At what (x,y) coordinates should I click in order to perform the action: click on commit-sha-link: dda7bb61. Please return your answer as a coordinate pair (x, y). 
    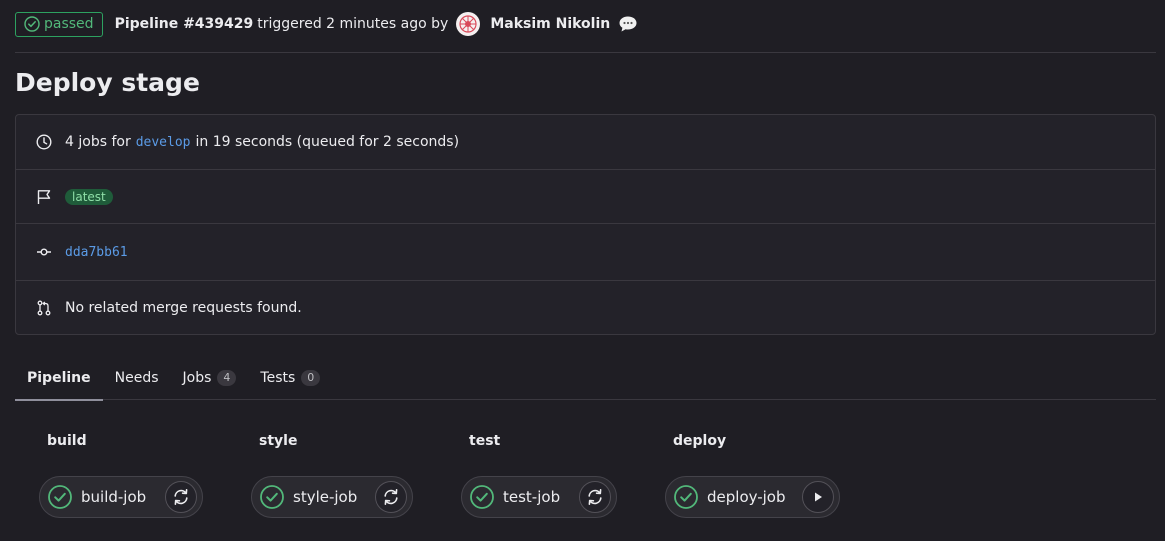
    Looking at the image, I should click on (96, 252).